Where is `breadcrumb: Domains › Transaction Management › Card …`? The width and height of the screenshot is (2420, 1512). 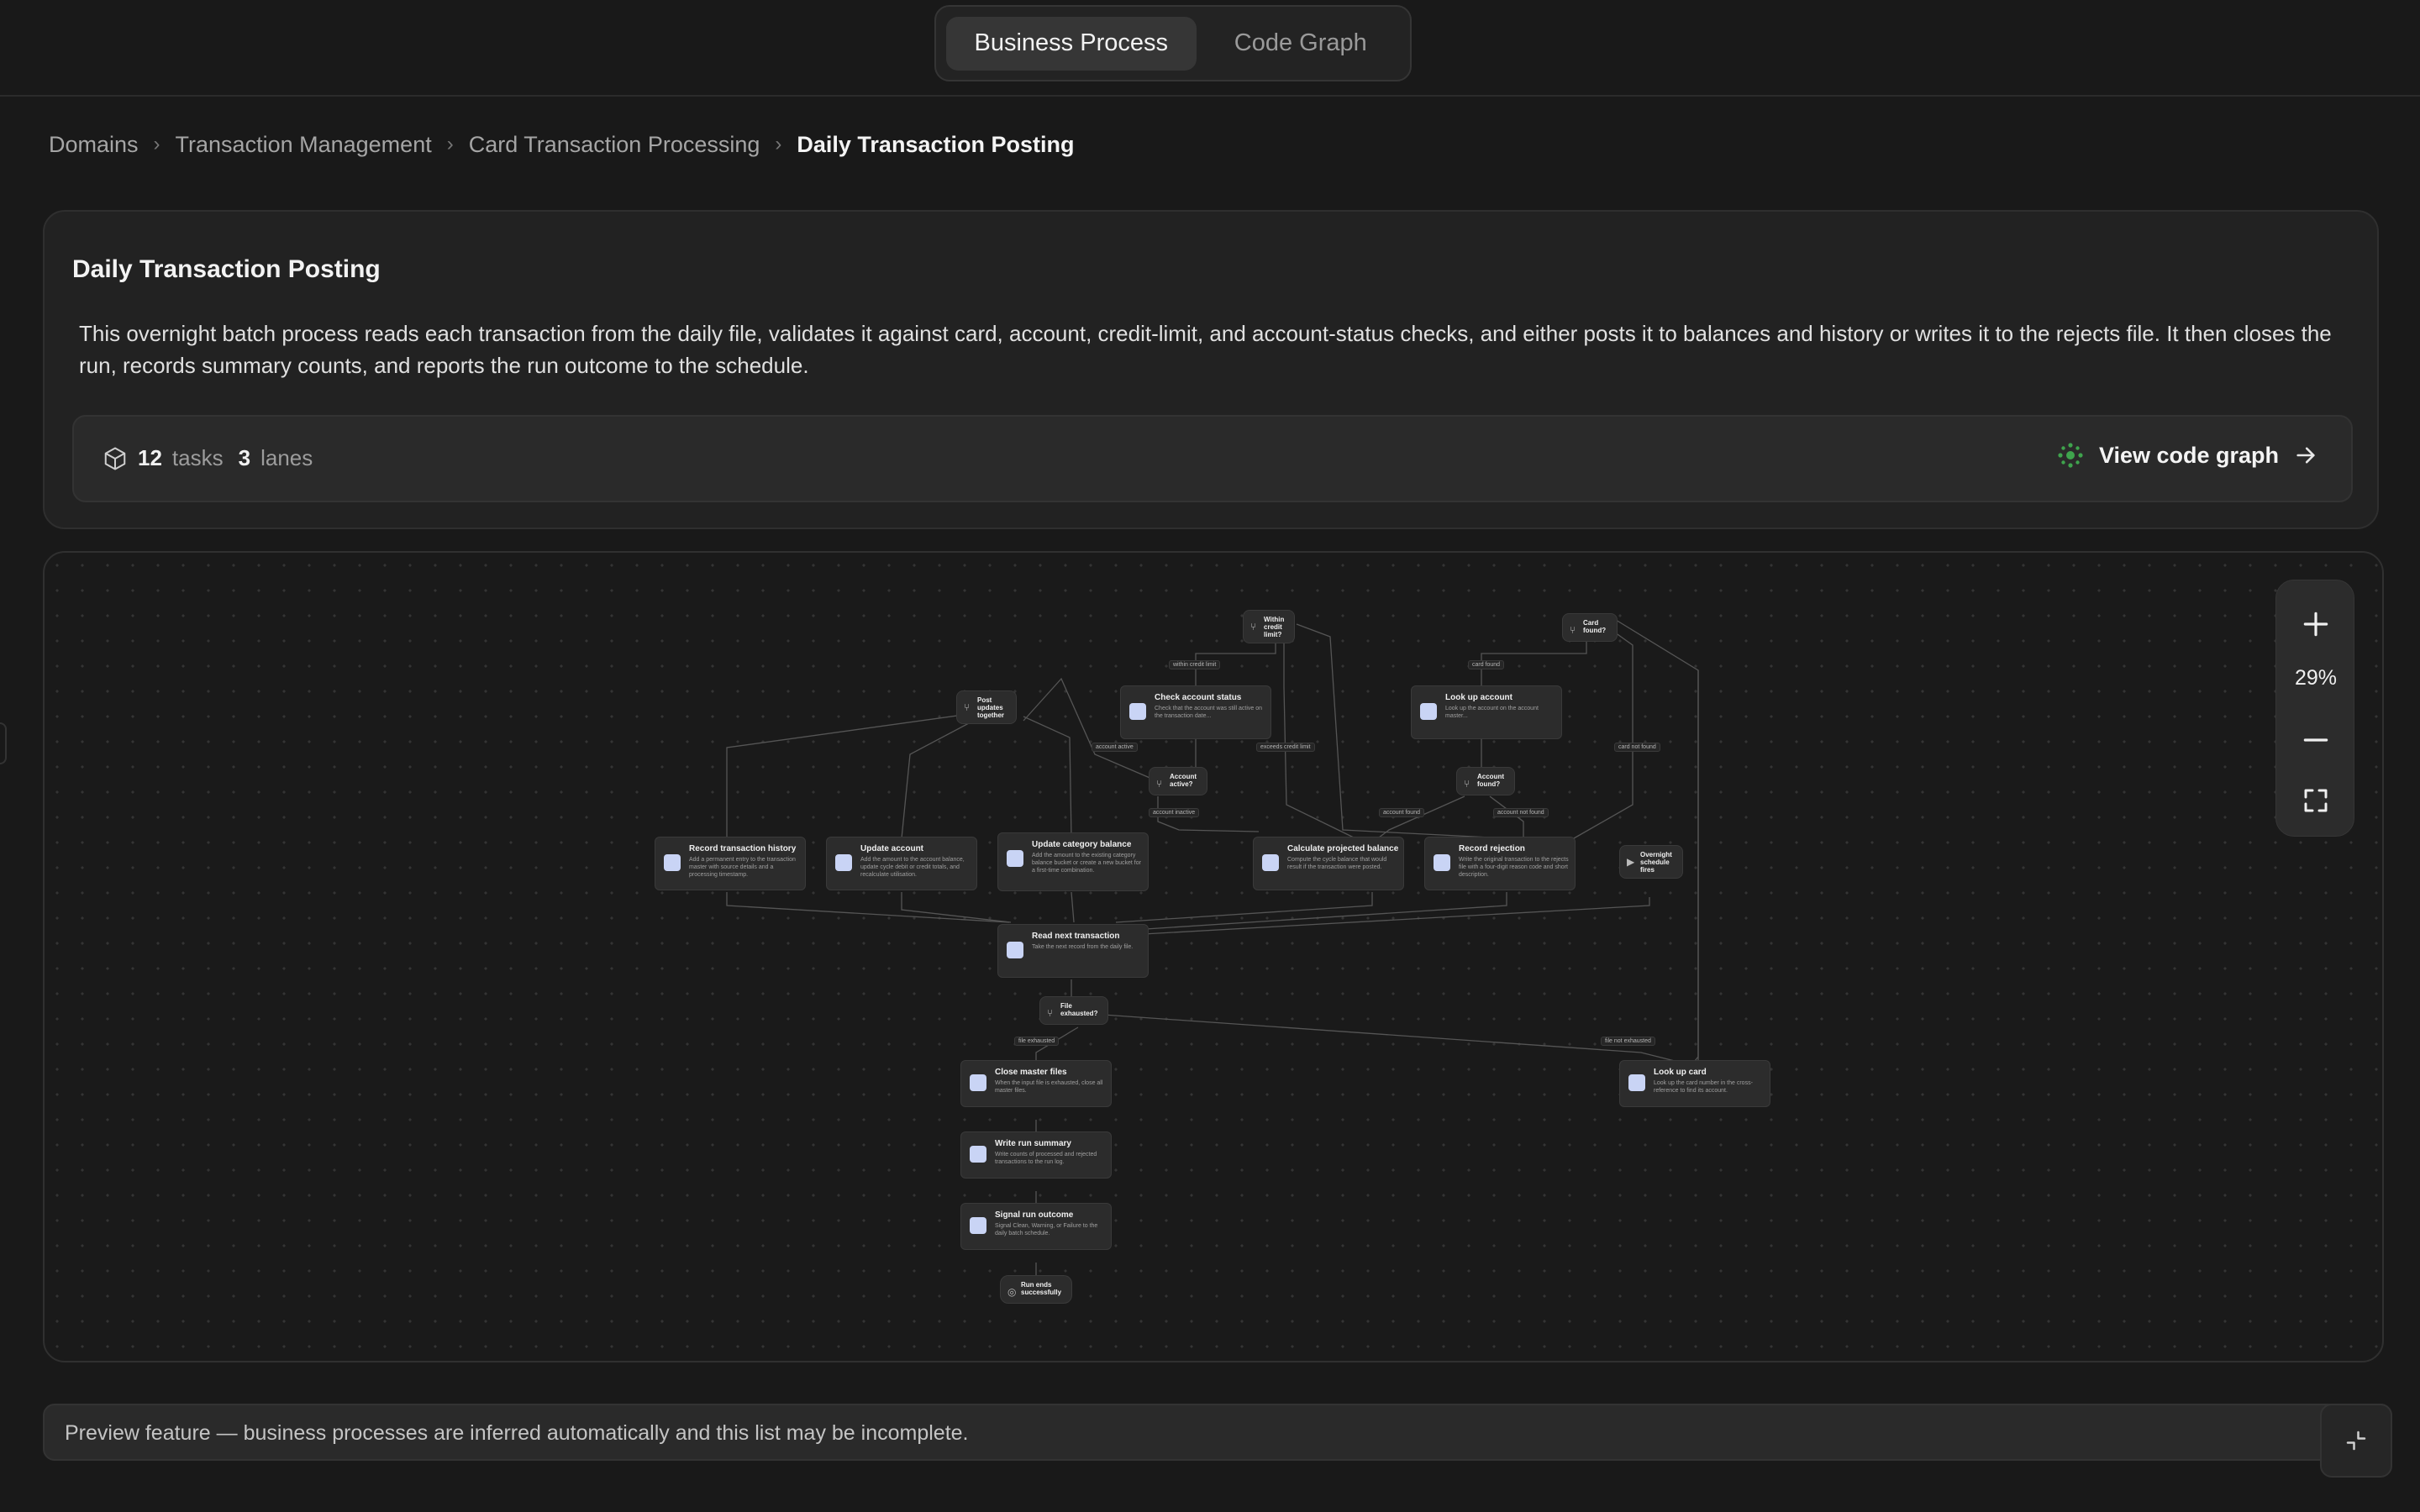
breadcrumb: Domains › Transaction Management › Card … is located at coordinates (561, 144).